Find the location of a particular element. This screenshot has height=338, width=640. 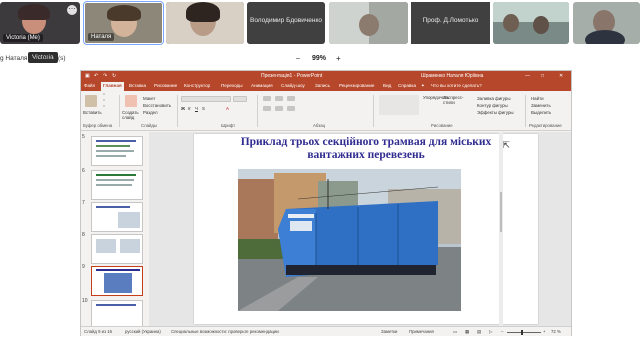

zoom-slider-knob is located at coordinates (522, 332).